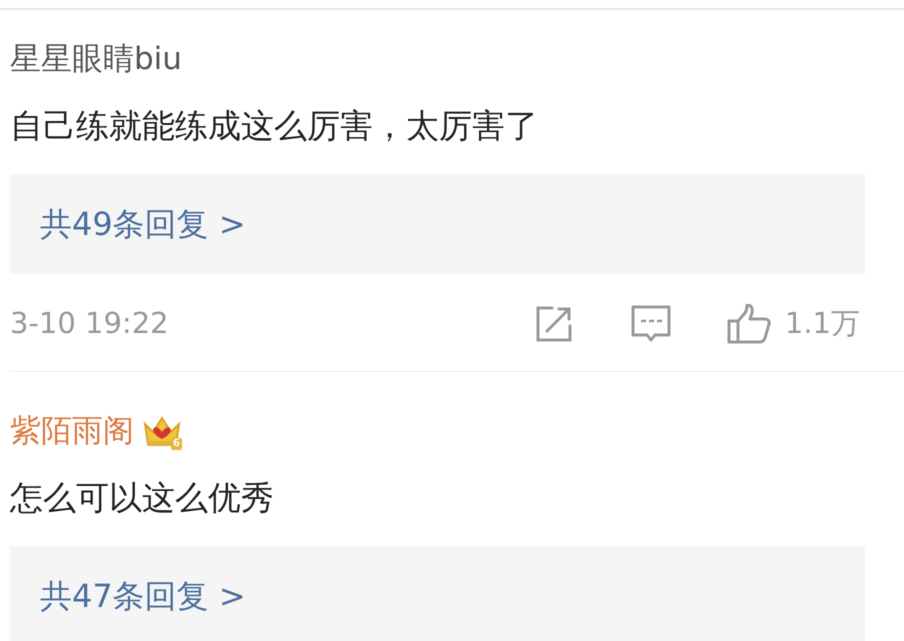 Image resolution: width=904 pixels, height=641 pixels. Describe the element at coordinates (96, 59) in the screenshot. I see `username: 星星眼睛biu` at that location.